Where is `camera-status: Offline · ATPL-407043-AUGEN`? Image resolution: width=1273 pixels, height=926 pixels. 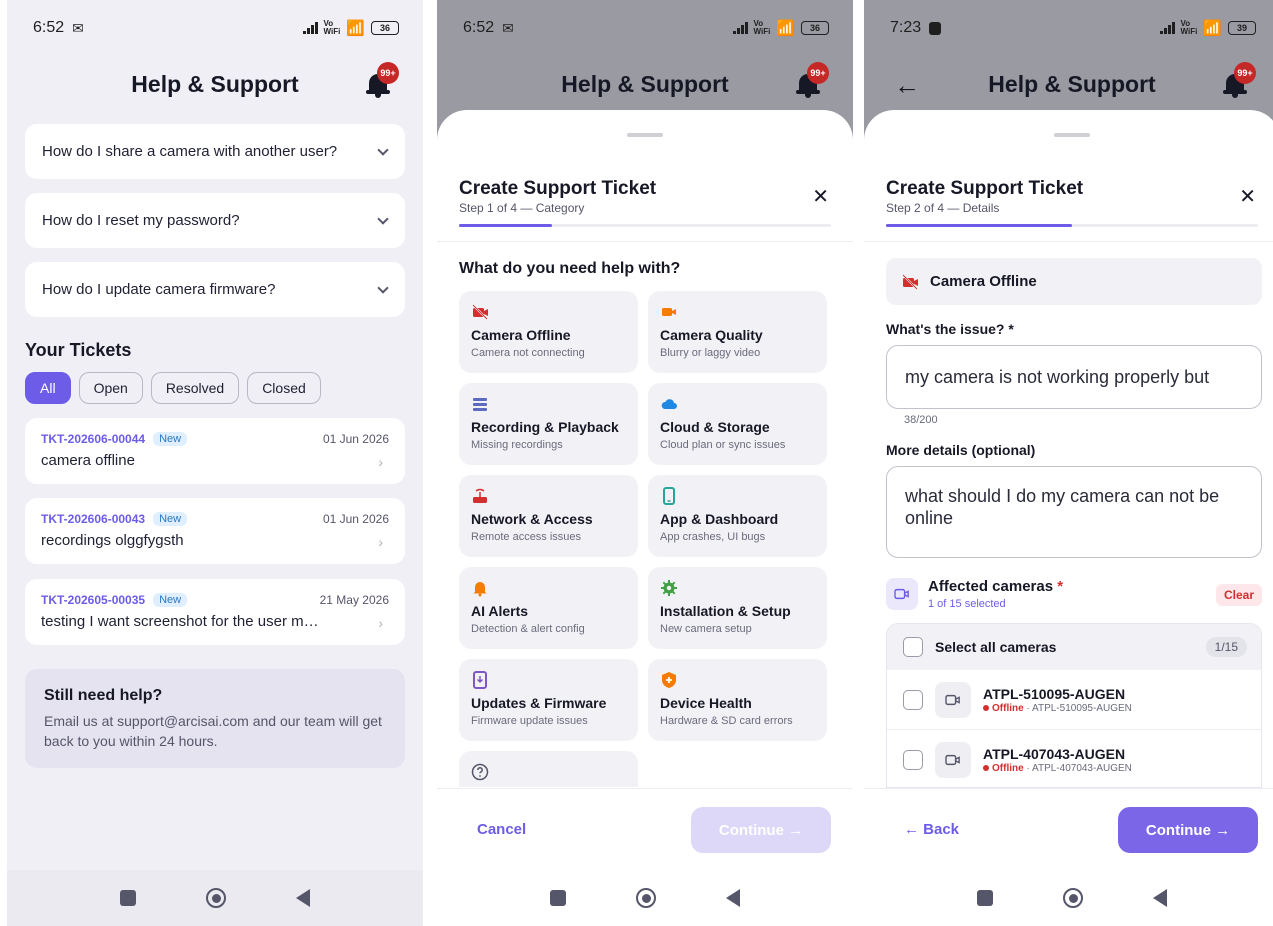 camera-status: Offline · ATPL-407043-AUGEN is located at coordinates (1057, 768).